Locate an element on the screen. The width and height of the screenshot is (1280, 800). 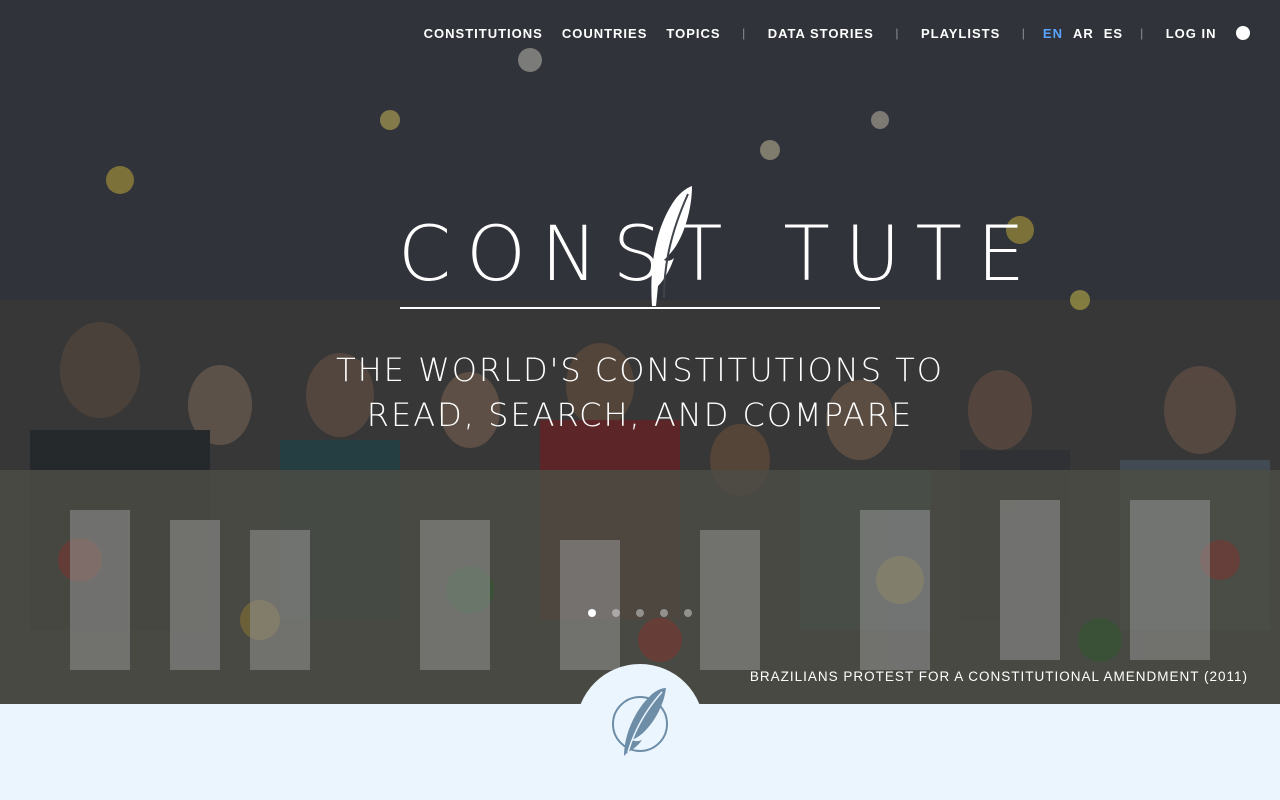
login-link: LOG IN is located at coordinates (1191, 33).